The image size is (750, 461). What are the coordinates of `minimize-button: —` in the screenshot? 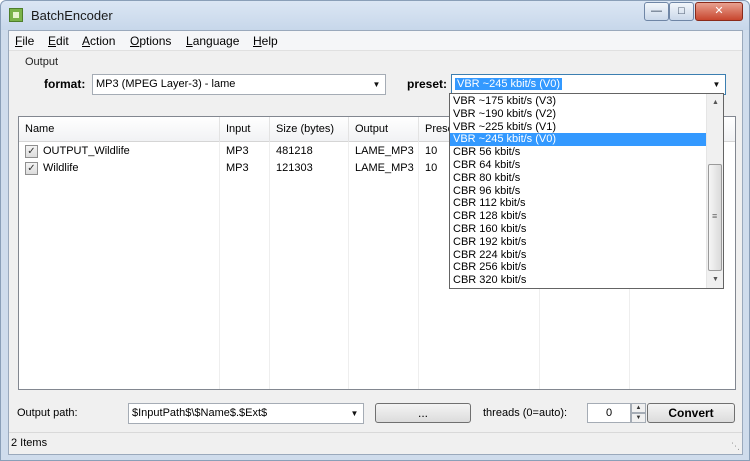 It's located at (656, 11).